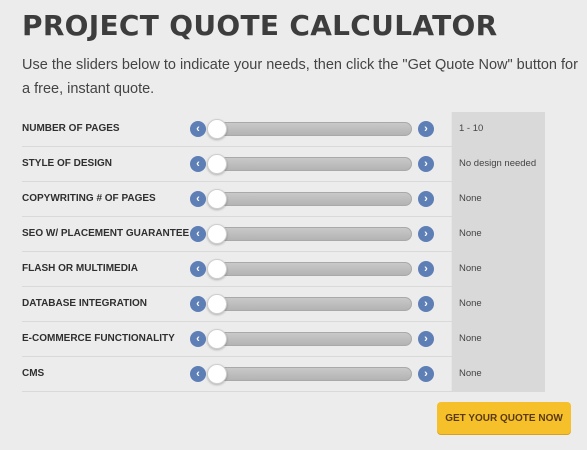  Describe the element at coordinates (89, 198) in the screenshot. I see `slider-label: COPYWRITING # OF PAGES` at that location.